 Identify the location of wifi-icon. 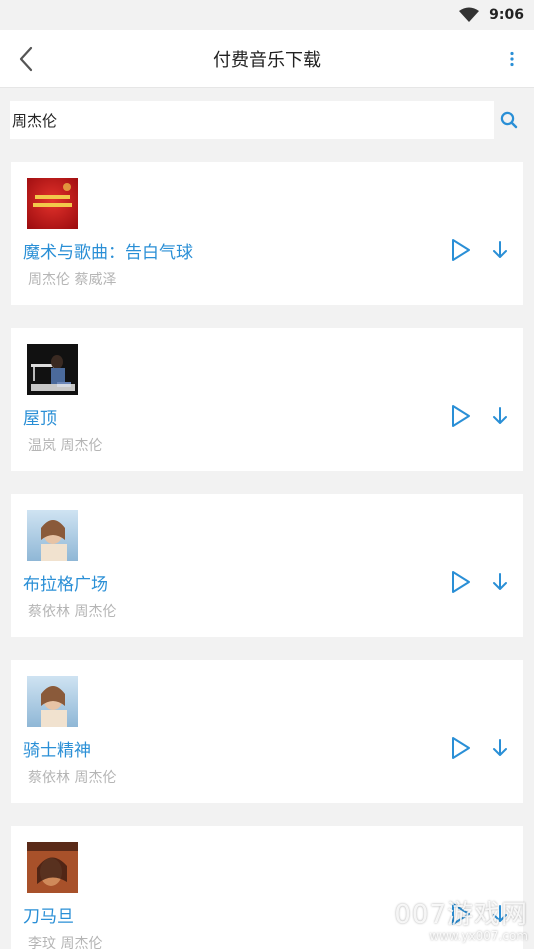
(469, 15).